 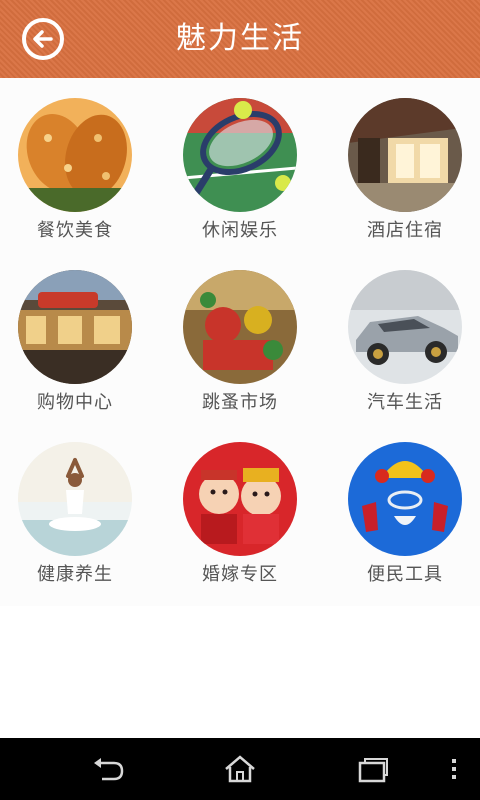 I want to click on yoga-photo, so click(x=75, y=499).